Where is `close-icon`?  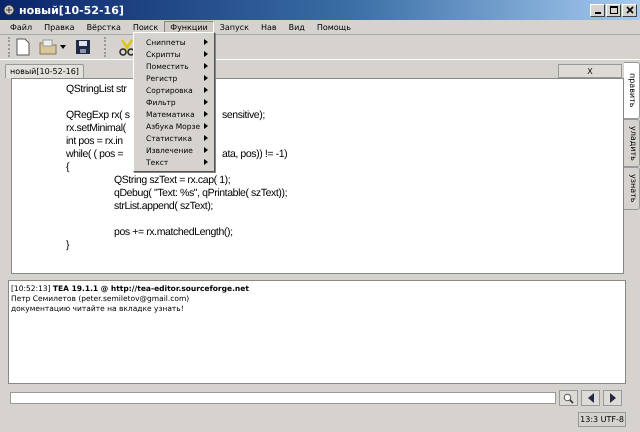
close-icon is located at coordinates (630, 10).